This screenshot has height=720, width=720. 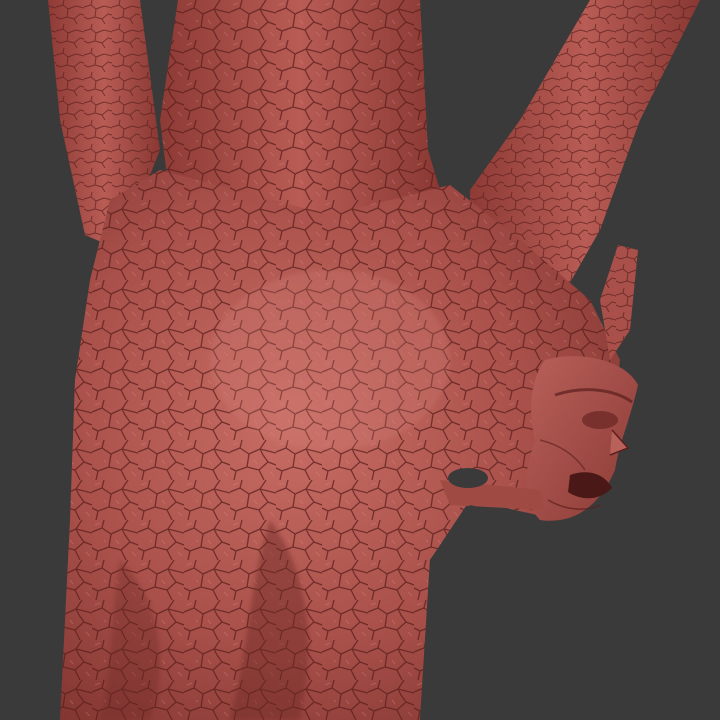 I want to click on arm-hole, so click(x=468, y=478).